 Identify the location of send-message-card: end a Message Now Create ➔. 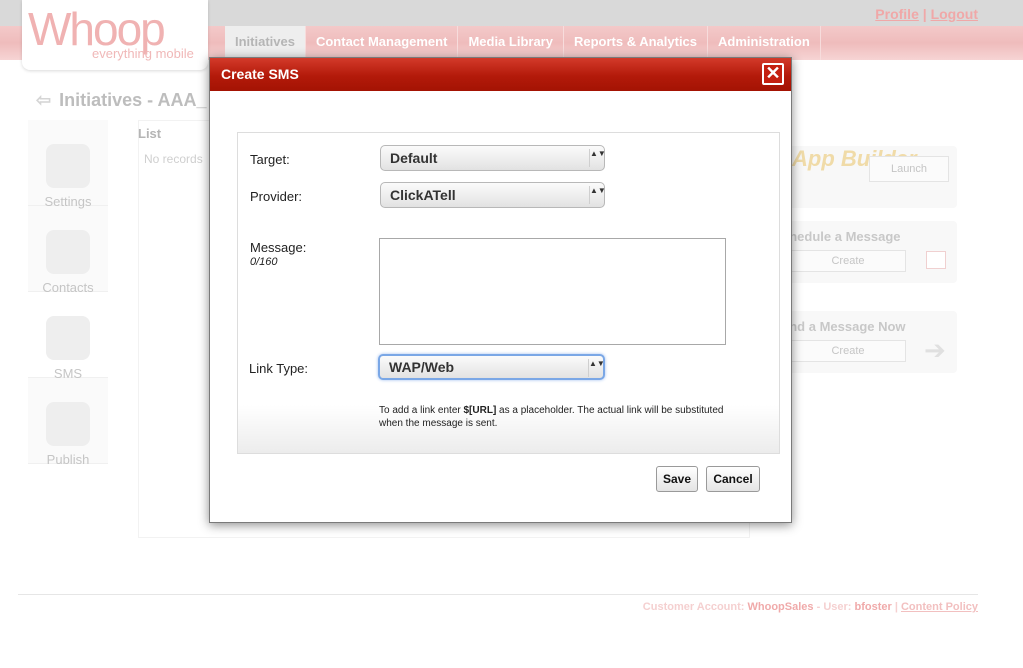
(869, 342).